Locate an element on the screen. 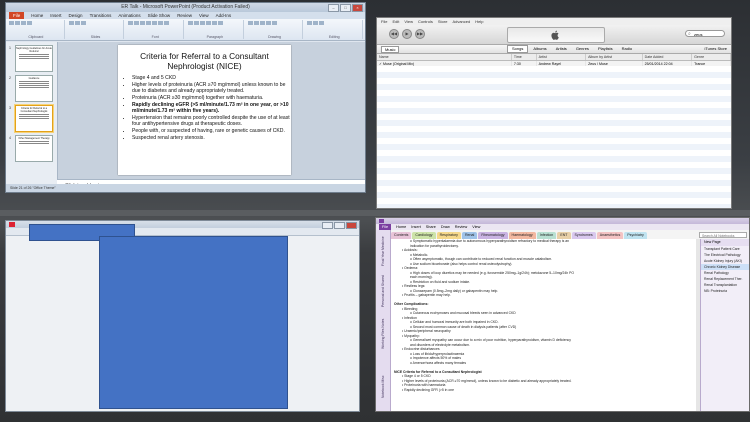  note-line: • Rapidly declining GFR (>5 in one is located at coordinates (543, 390).